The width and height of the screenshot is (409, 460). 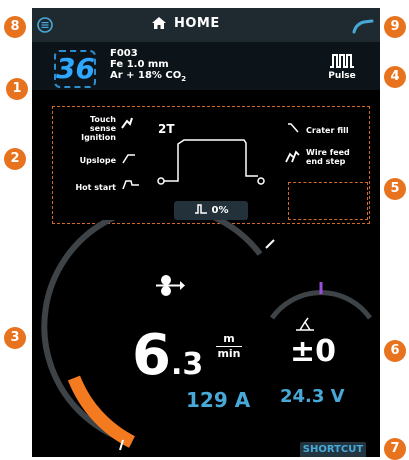 I want to click on mode-label: 2T, so click(x=166, y=129).